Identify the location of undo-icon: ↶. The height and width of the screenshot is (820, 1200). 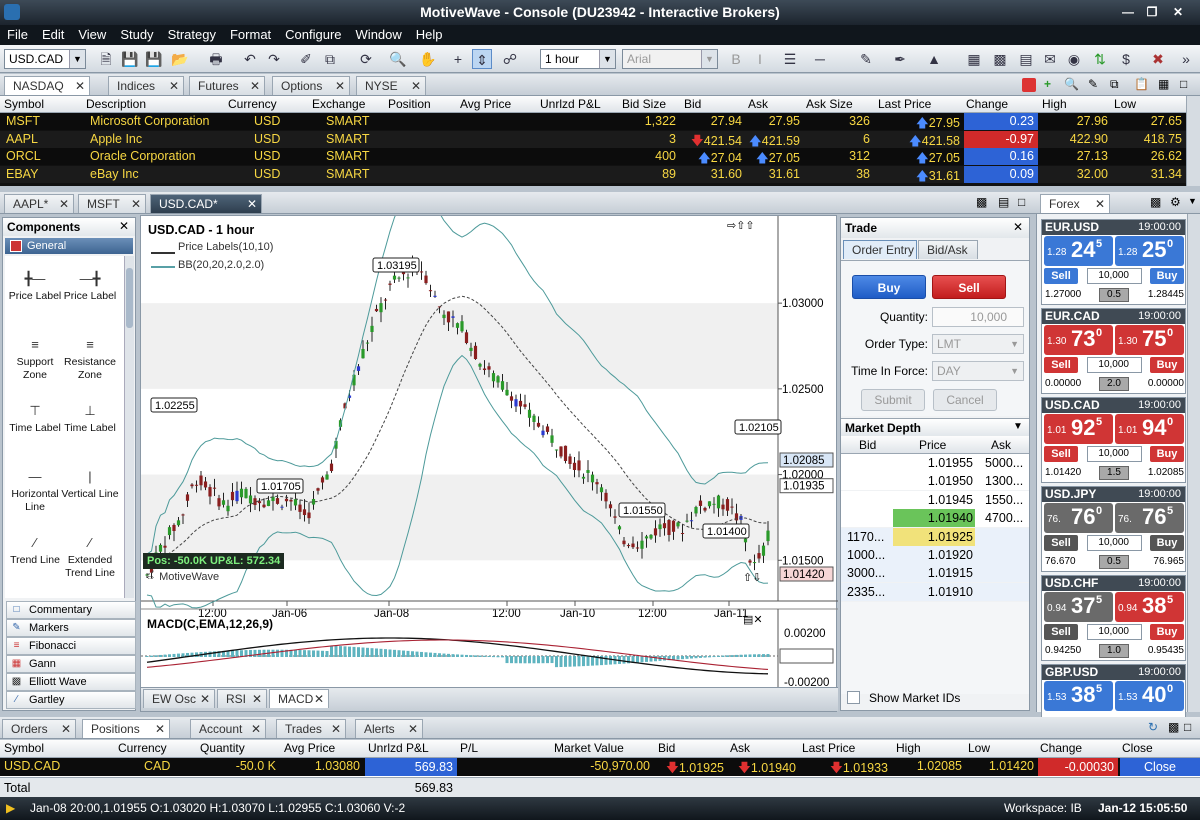
(250, 59).